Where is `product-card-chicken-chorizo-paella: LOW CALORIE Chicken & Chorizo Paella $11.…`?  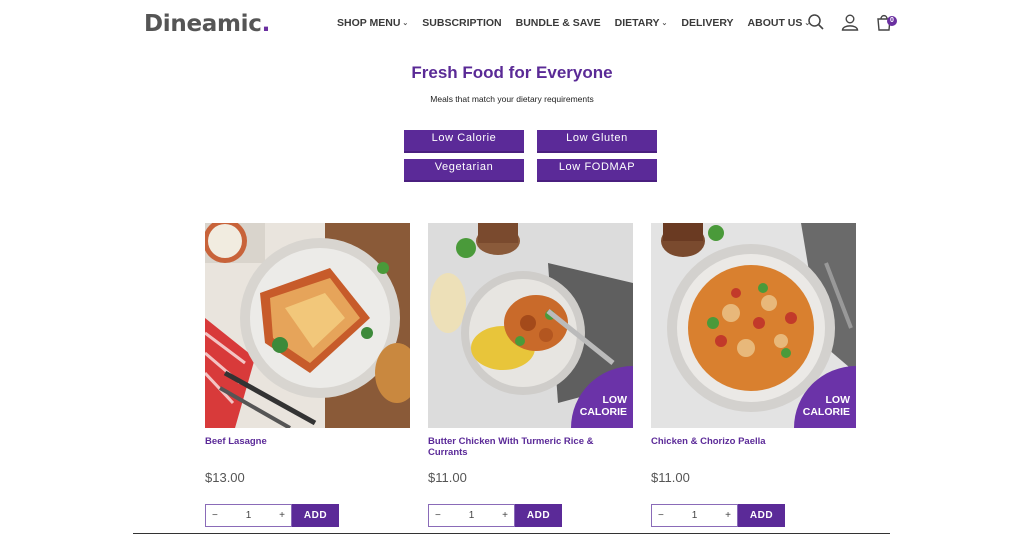
product-card-chicken-chorizo-paella: LOW CALORIE Chicken & Chorizo Paella $11.… is located at coordinates (753, 375).